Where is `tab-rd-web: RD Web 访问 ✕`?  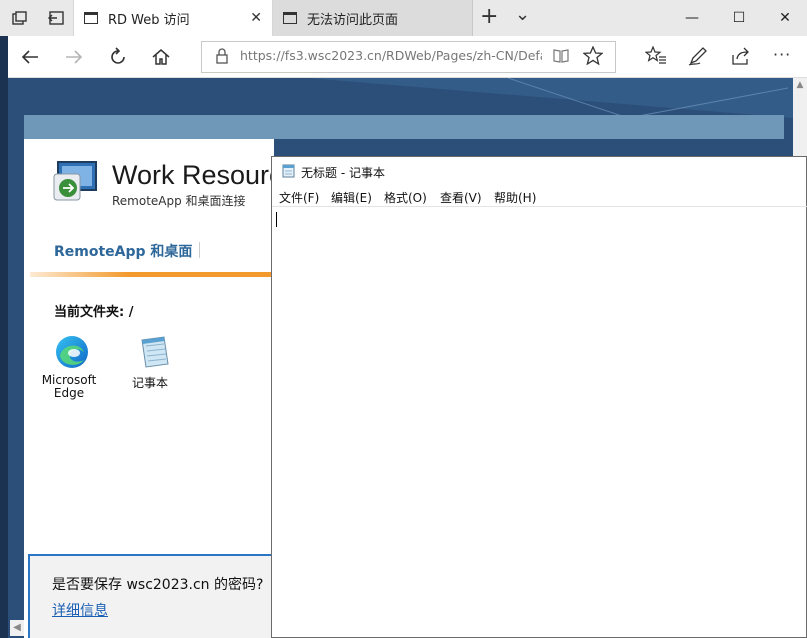 tab-rd-web: RD Web 访问 ✕ is located at coordinates (173, 18).